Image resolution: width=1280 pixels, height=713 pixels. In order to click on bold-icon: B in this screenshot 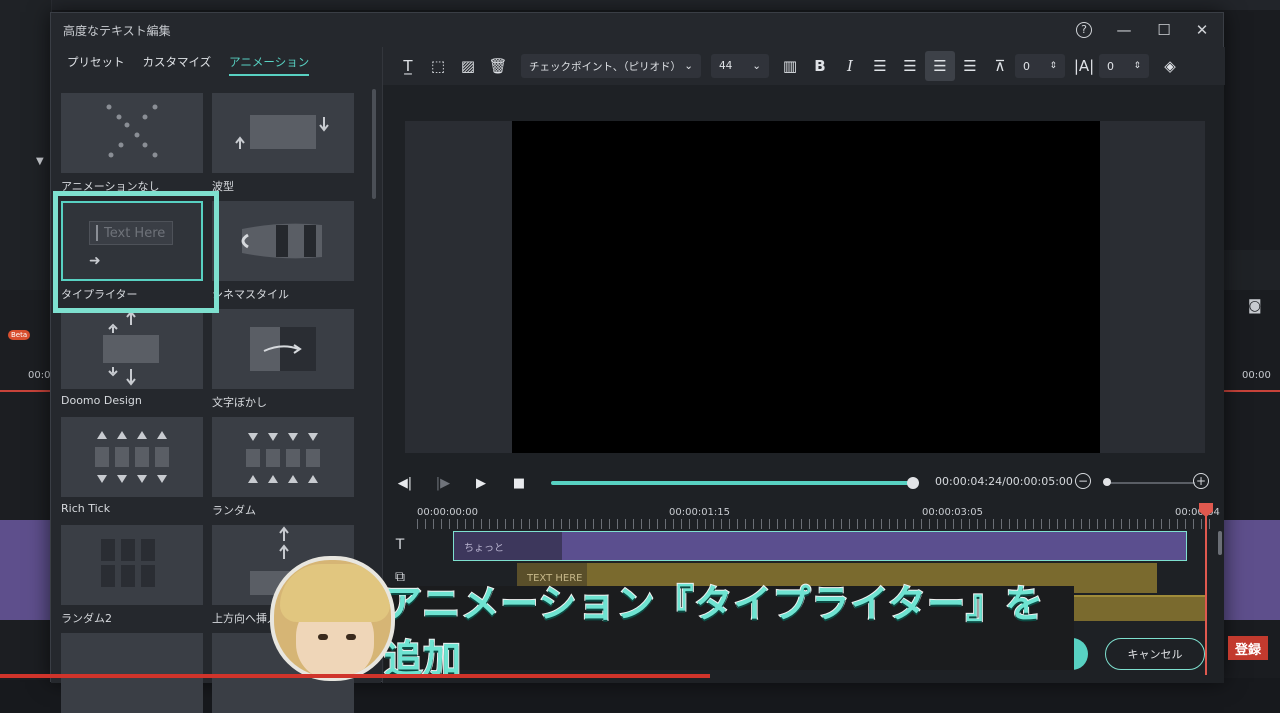, I will do `click(820, 66)`.